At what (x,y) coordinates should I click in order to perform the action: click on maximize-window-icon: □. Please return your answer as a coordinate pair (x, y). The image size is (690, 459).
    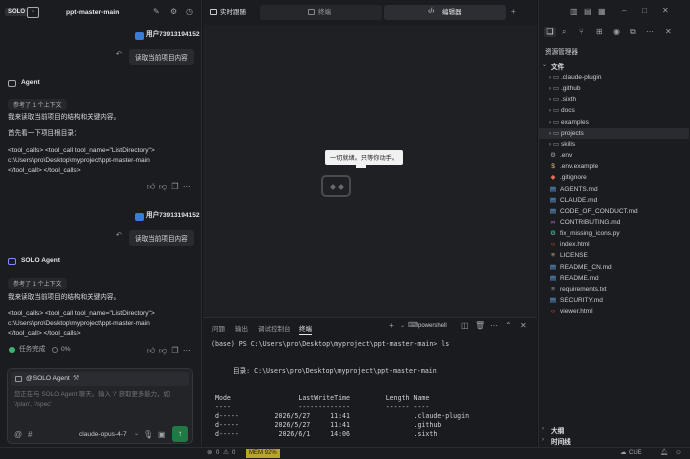
    Looking at the image, I should click on (644, 11).